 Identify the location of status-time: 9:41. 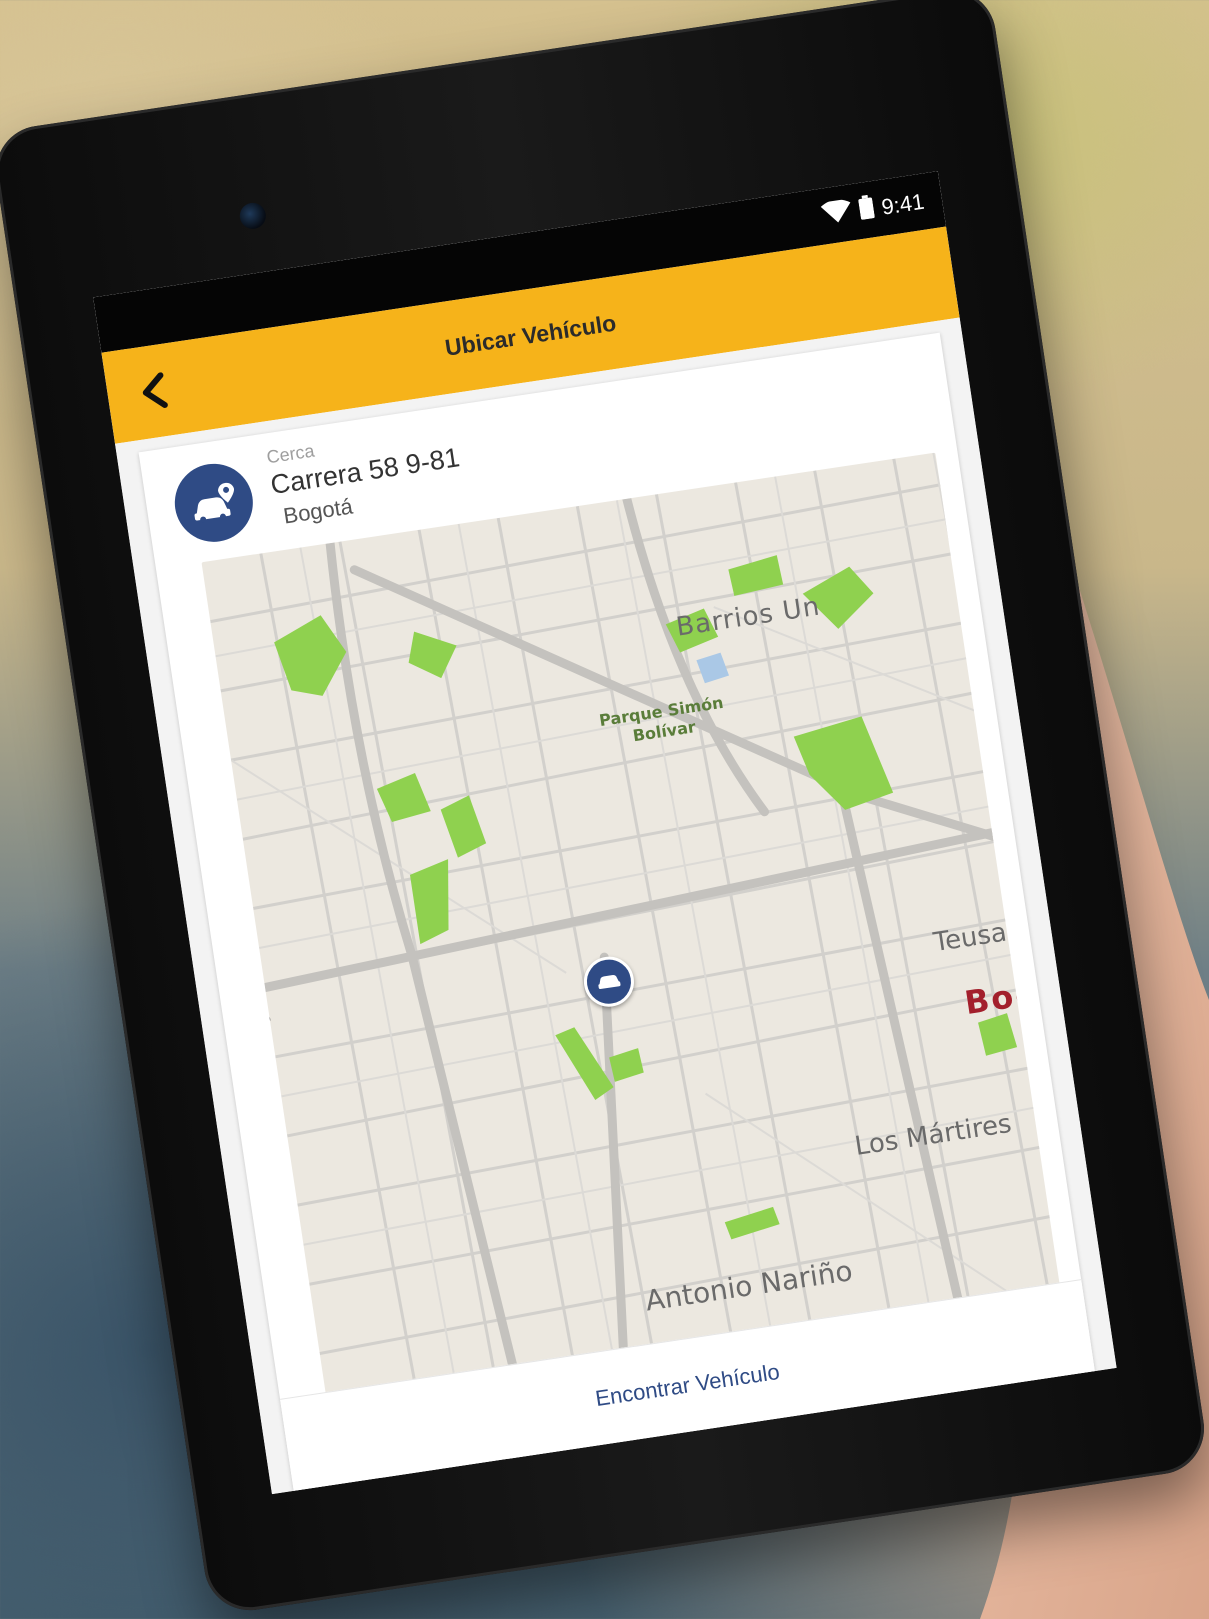
(902, 204).